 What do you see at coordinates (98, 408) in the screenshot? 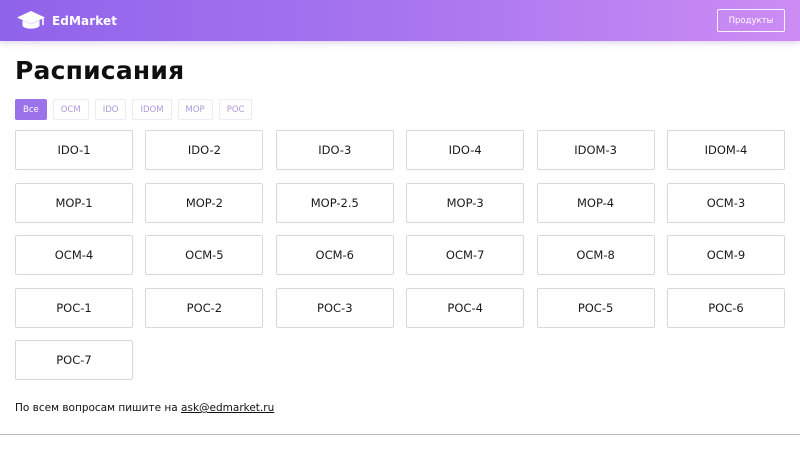
I see `contact-label: По всем вопросам пишите на` at bounding box center [98, 408].